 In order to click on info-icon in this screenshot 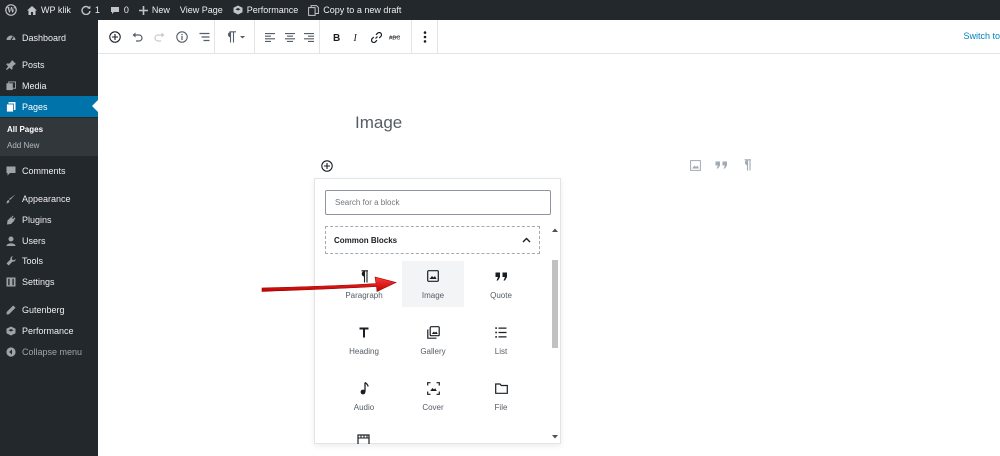, I will do `click(181, 37)`.